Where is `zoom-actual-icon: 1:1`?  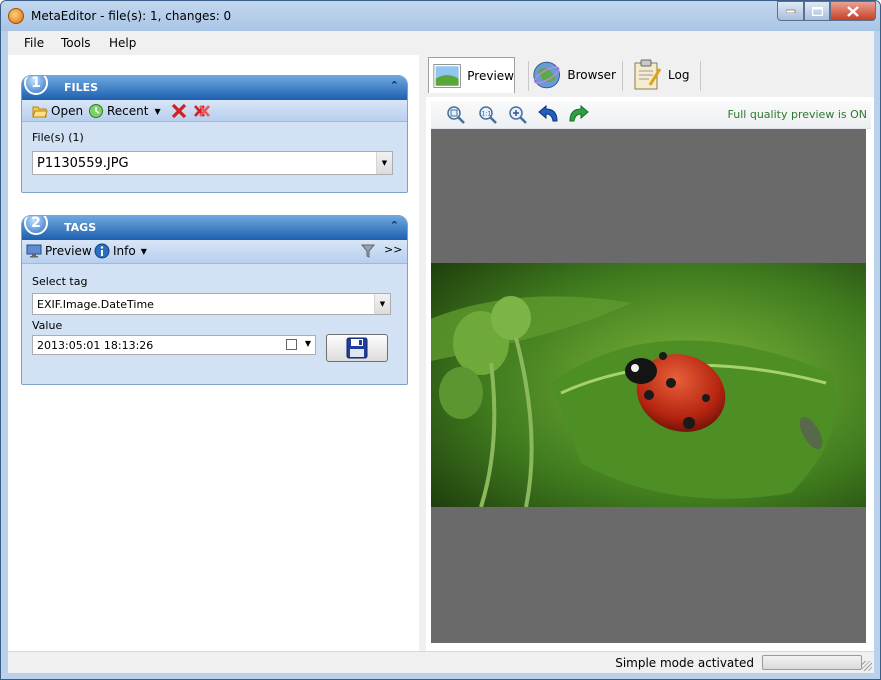
zoom-actual-icon: 1:1 is located at coordinates (488, 115).